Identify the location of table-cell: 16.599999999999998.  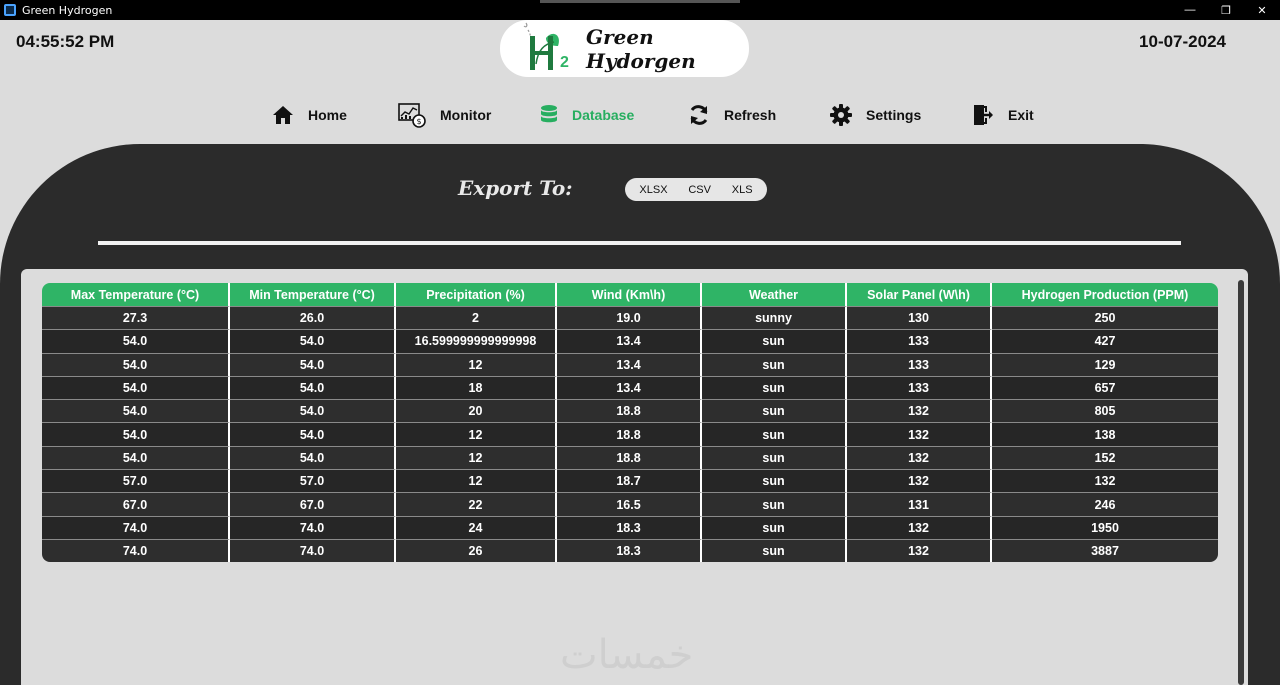
(476, 341).